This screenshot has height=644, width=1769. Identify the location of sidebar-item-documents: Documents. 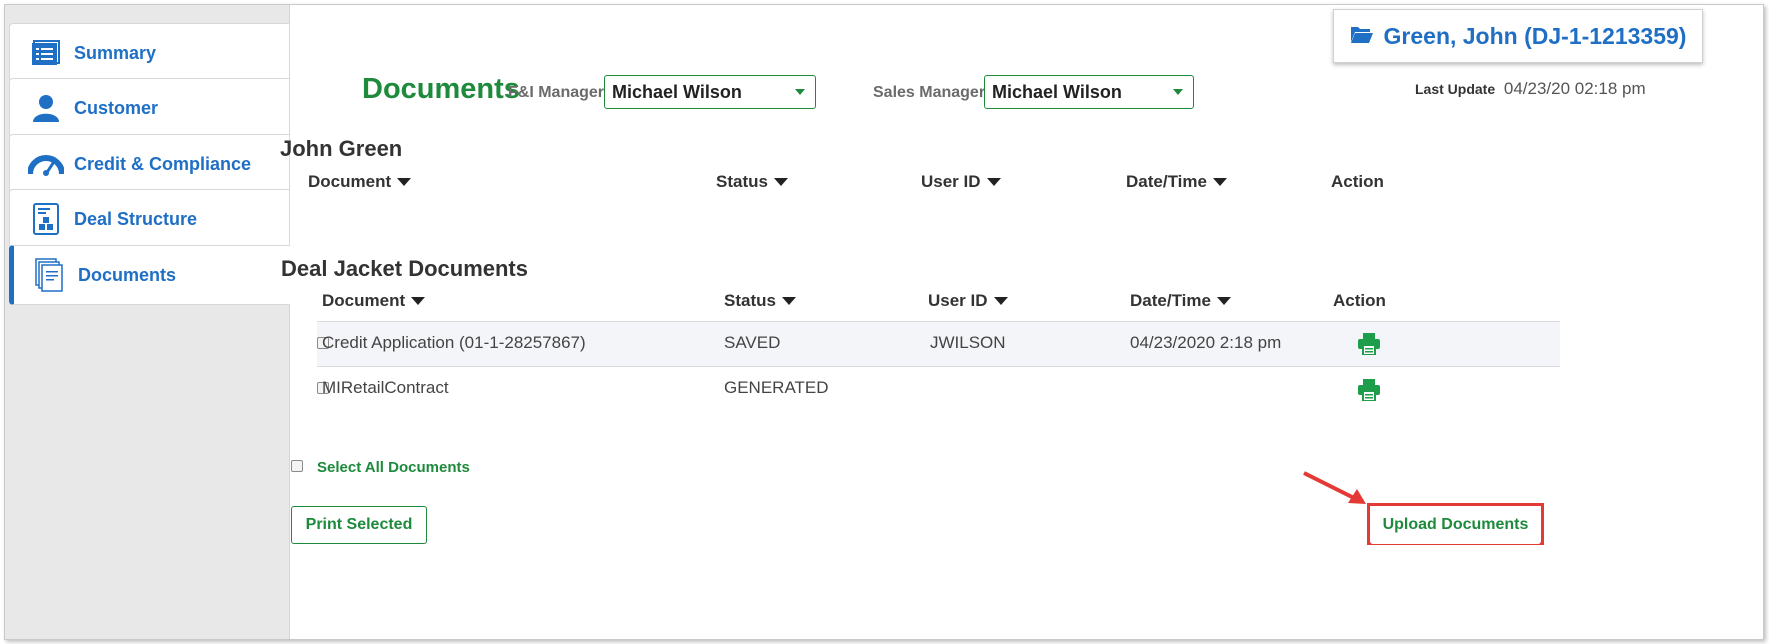
(149, 275).